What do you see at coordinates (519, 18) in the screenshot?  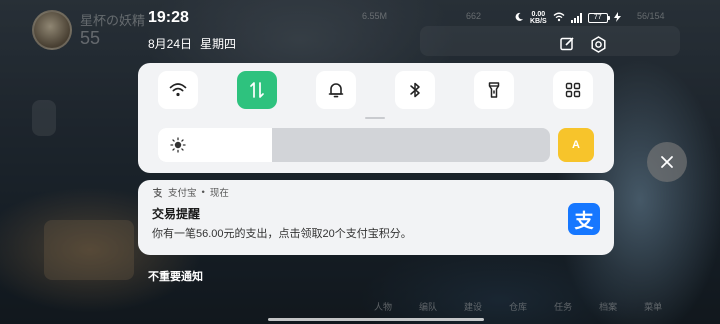 I see `moon-icon` at bounding box center [519, 18].